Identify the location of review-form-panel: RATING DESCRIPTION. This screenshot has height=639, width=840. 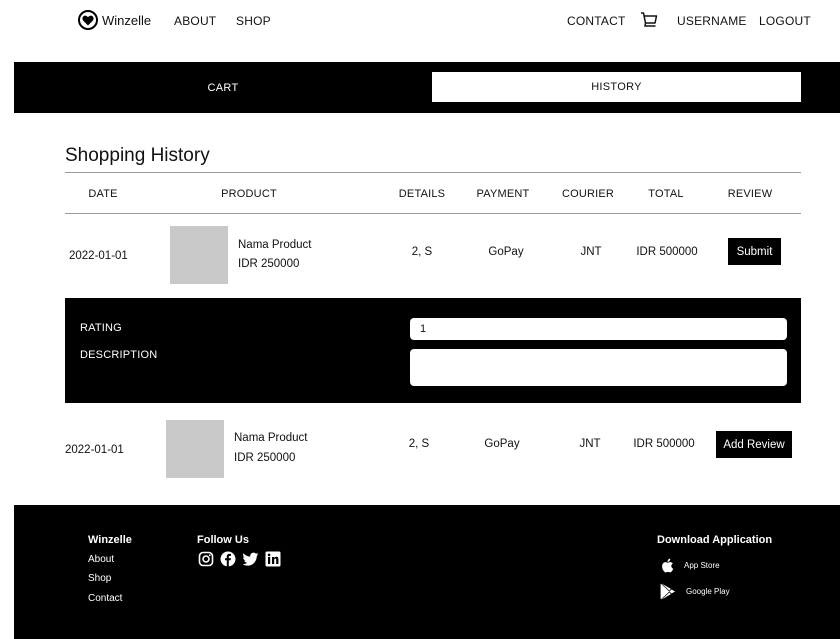
(433, 350).